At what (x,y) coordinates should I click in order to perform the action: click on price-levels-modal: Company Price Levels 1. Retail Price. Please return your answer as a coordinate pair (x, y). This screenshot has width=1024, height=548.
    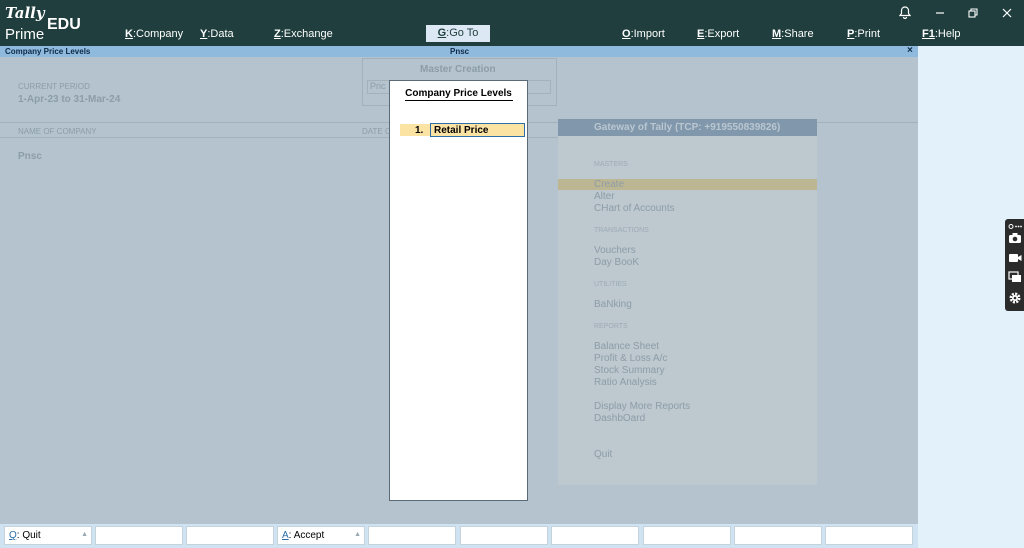
    Looking at the image, I should click on (458, 290).